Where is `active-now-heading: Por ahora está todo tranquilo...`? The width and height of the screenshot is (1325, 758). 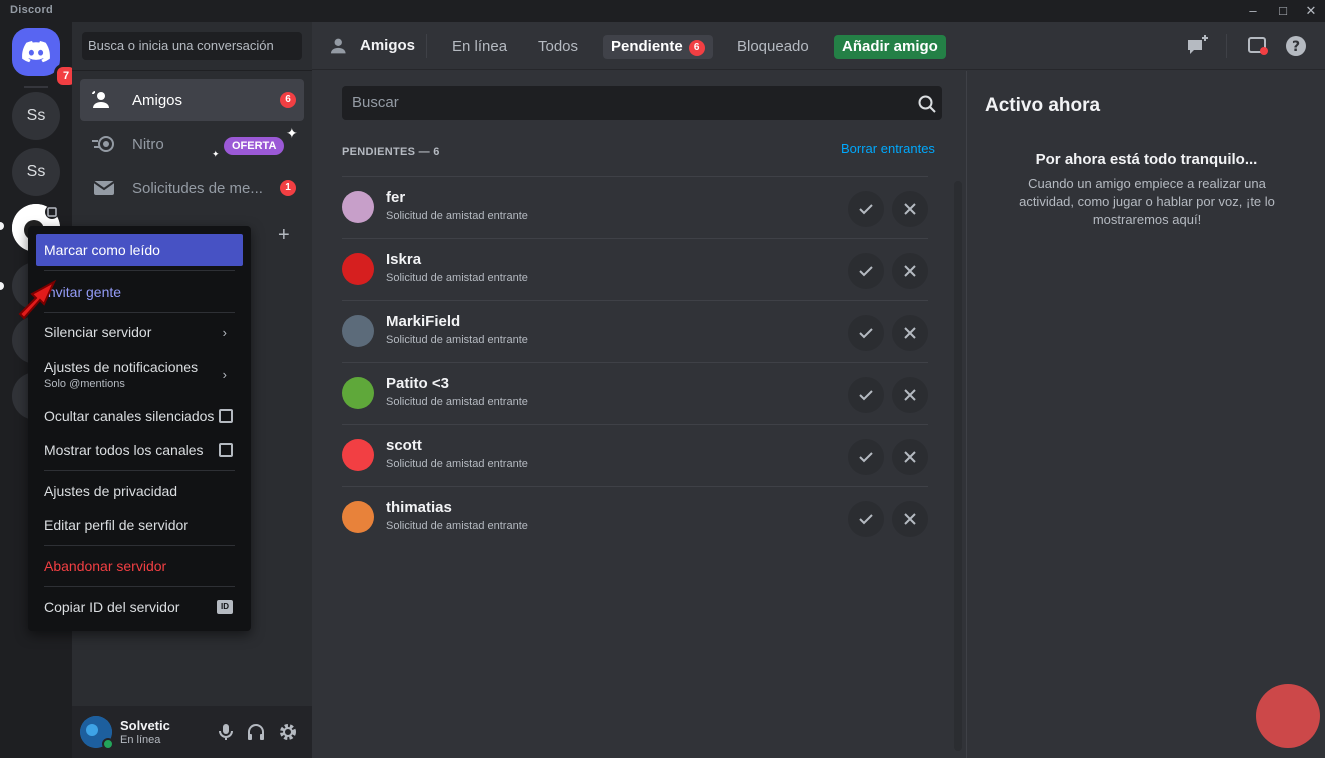
active-now-heading: Por ahora está todo tranquilo... is located at coordinates (1146, 159).